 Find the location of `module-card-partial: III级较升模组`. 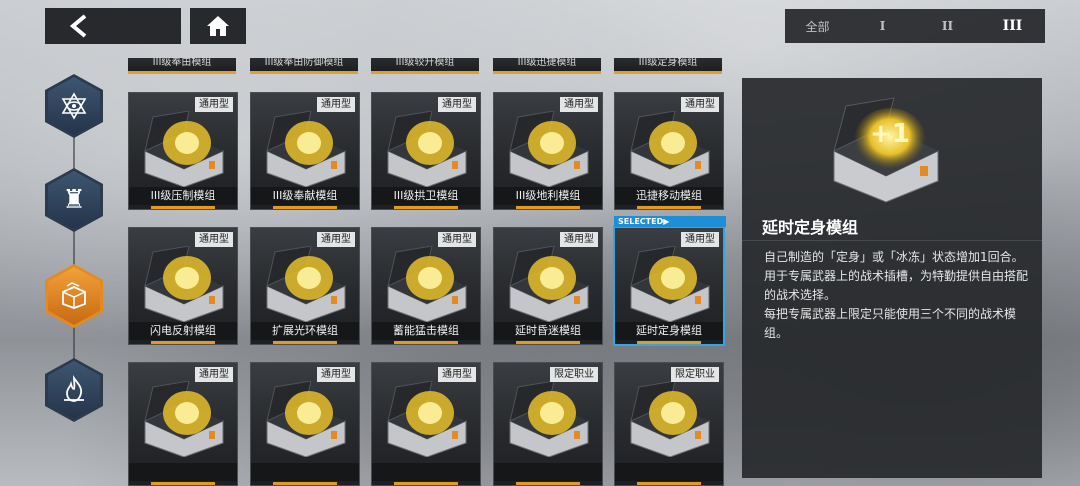

module-card-partial: III级较升模组 is located at coordinates (425, 66).